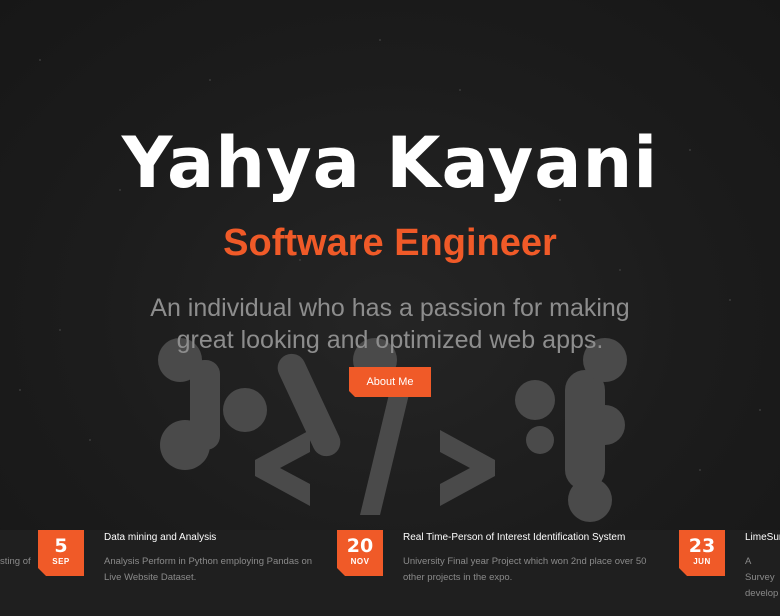 The height and width of the screenshot is (616, 780). What do you see at coordinates (762, 537) in the screenshot?
I see `timeline-item-title: LimeSur` at bounding box center [762, 537].